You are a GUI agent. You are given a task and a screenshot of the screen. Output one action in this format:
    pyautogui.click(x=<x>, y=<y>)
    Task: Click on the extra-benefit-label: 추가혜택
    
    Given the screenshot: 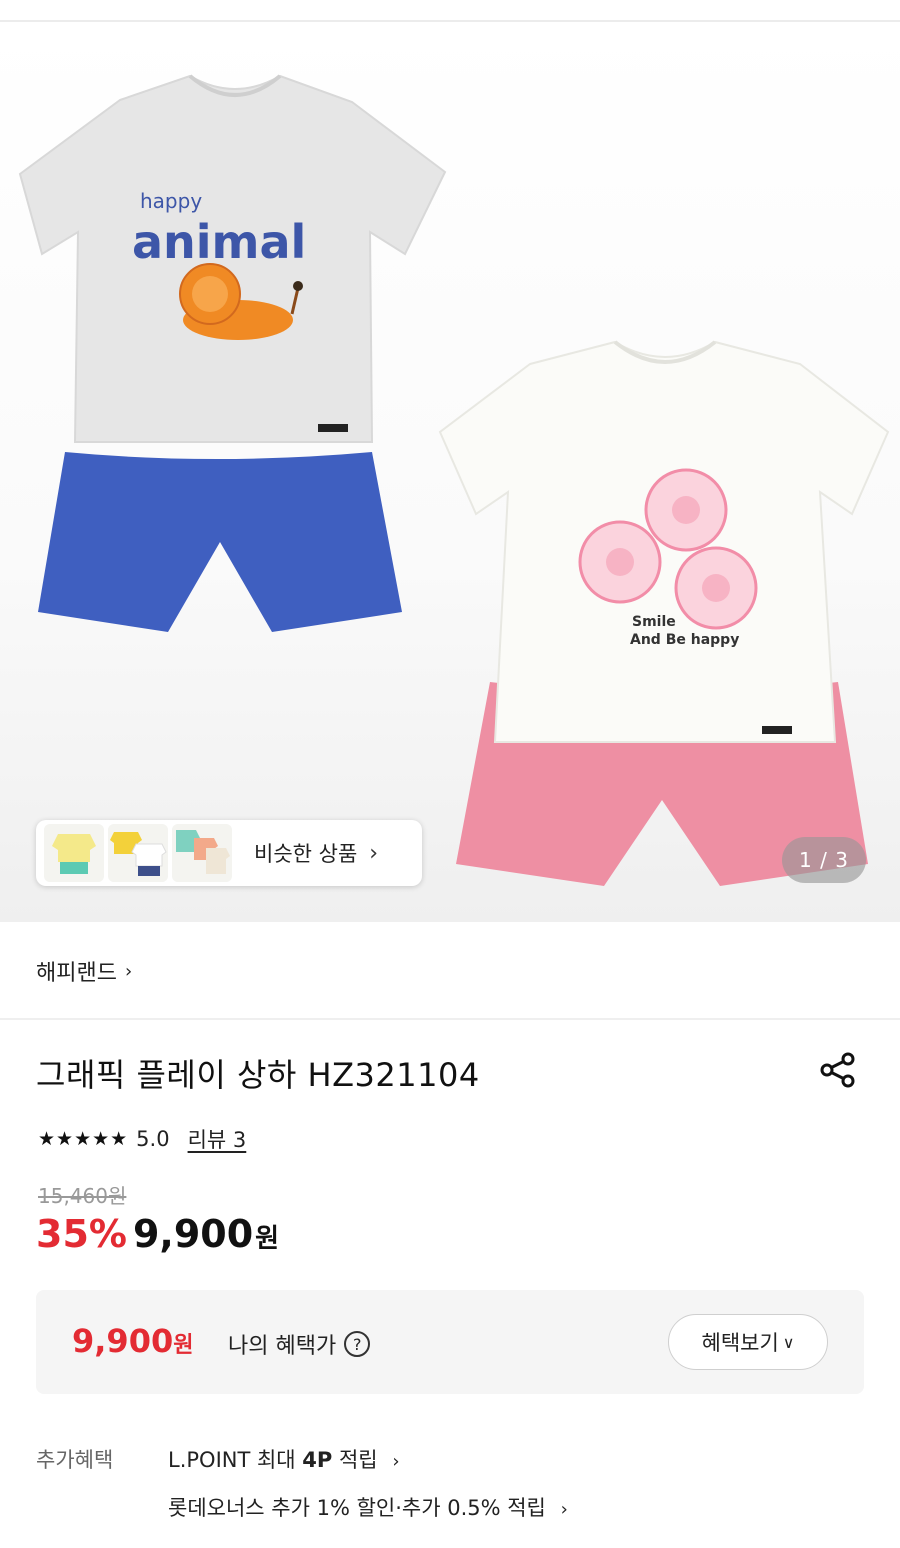 What is the action you would take?
    pyautogui.click(x=75, y=1460)
    